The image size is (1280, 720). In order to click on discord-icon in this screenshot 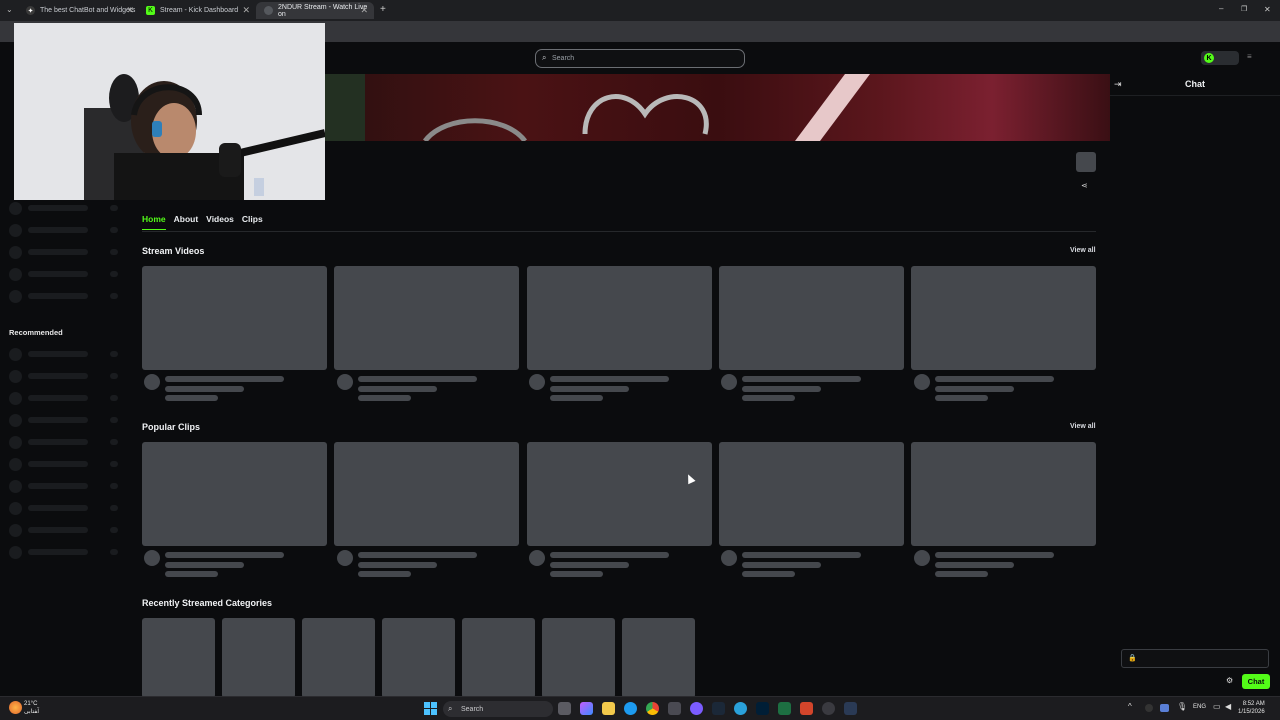, I will do `click(696, 708)`.